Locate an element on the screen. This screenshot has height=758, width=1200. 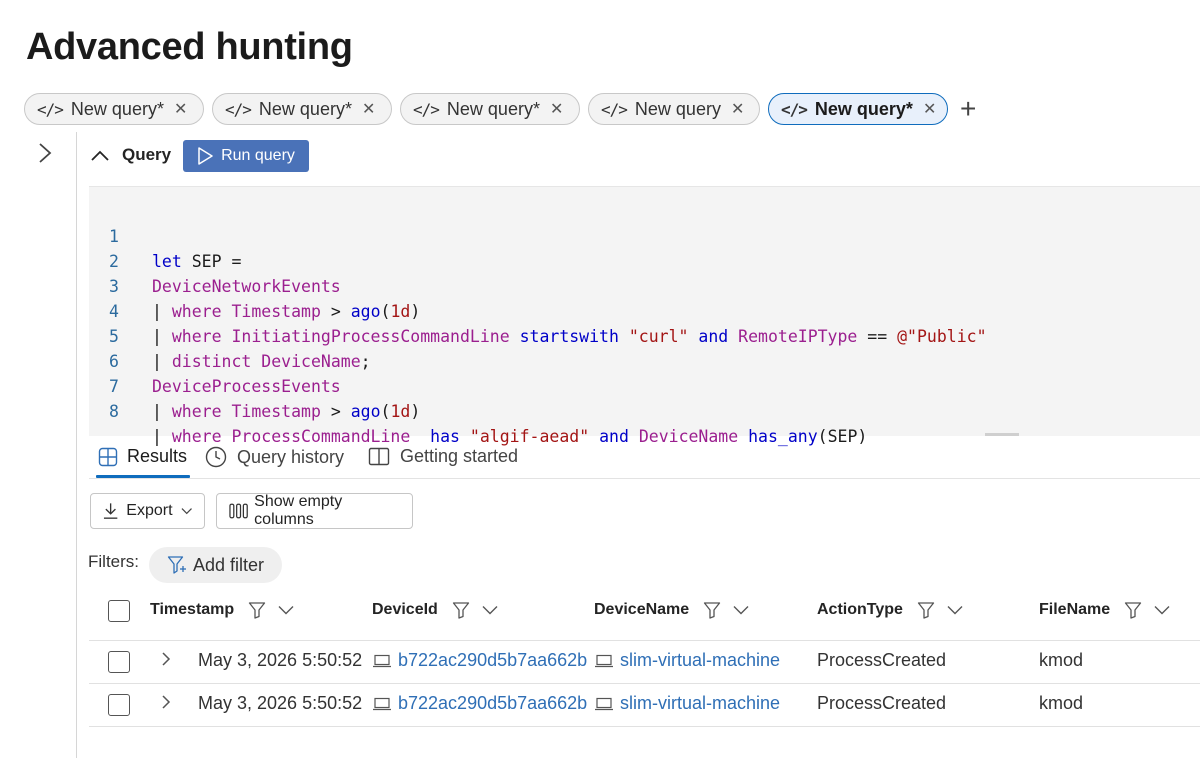
column-header-filename: FileName is located at coordinates (1104, 610).